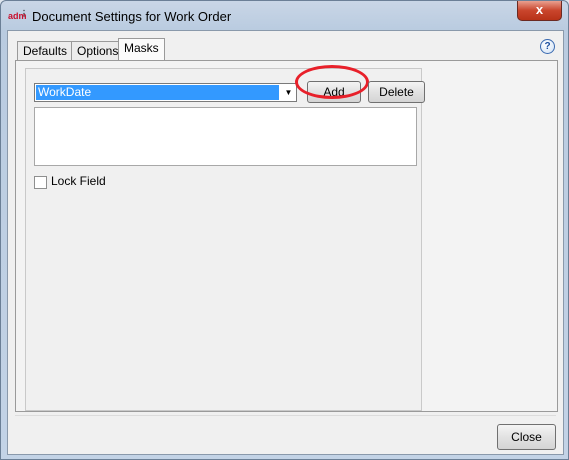 This screenshot has width=569, height=460. What do you see at coordinates (157, 92) in the screenshot?
I see `field-select-value: WorkDate` at bounding box center [157, 92].